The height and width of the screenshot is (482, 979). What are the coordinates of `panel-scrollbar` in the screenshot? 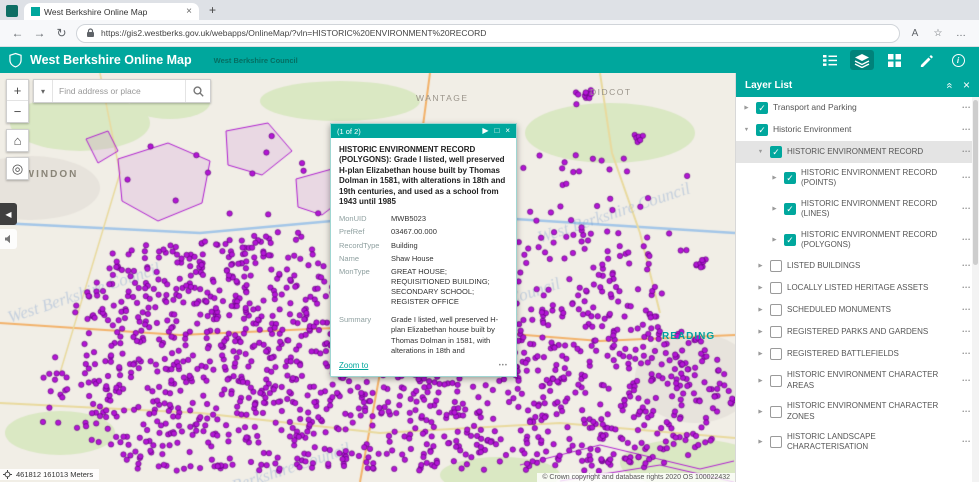 It's located at (975, 289).